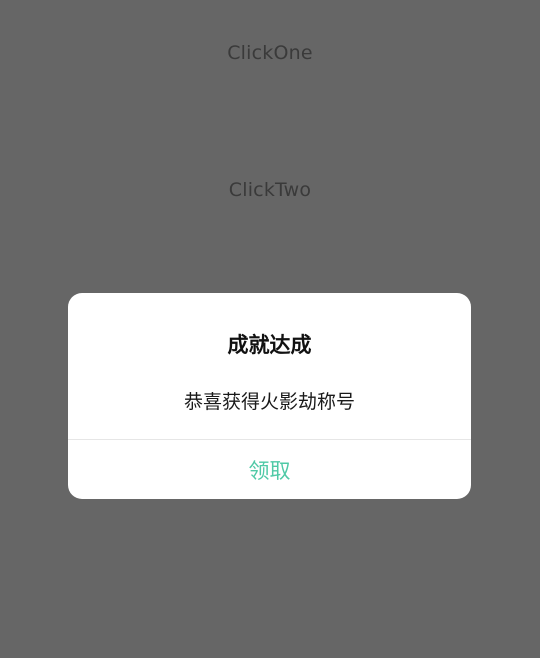 Image resolution: width=540 pixels, height=658 pixels. What do you see at coordinates (269, 470) in the screenshot?
I see `claim-button: 领取` at bounding box center [269, 470].